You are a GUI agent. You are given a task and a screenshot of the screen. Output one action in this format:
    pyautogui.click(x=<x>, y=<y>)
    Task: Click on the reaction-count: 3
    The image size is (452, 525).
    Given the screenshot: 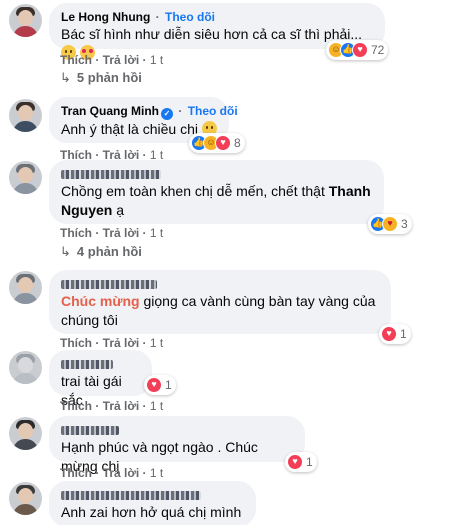 What is the action you would take?
    pyautogui.click(x=404, y=224)
    